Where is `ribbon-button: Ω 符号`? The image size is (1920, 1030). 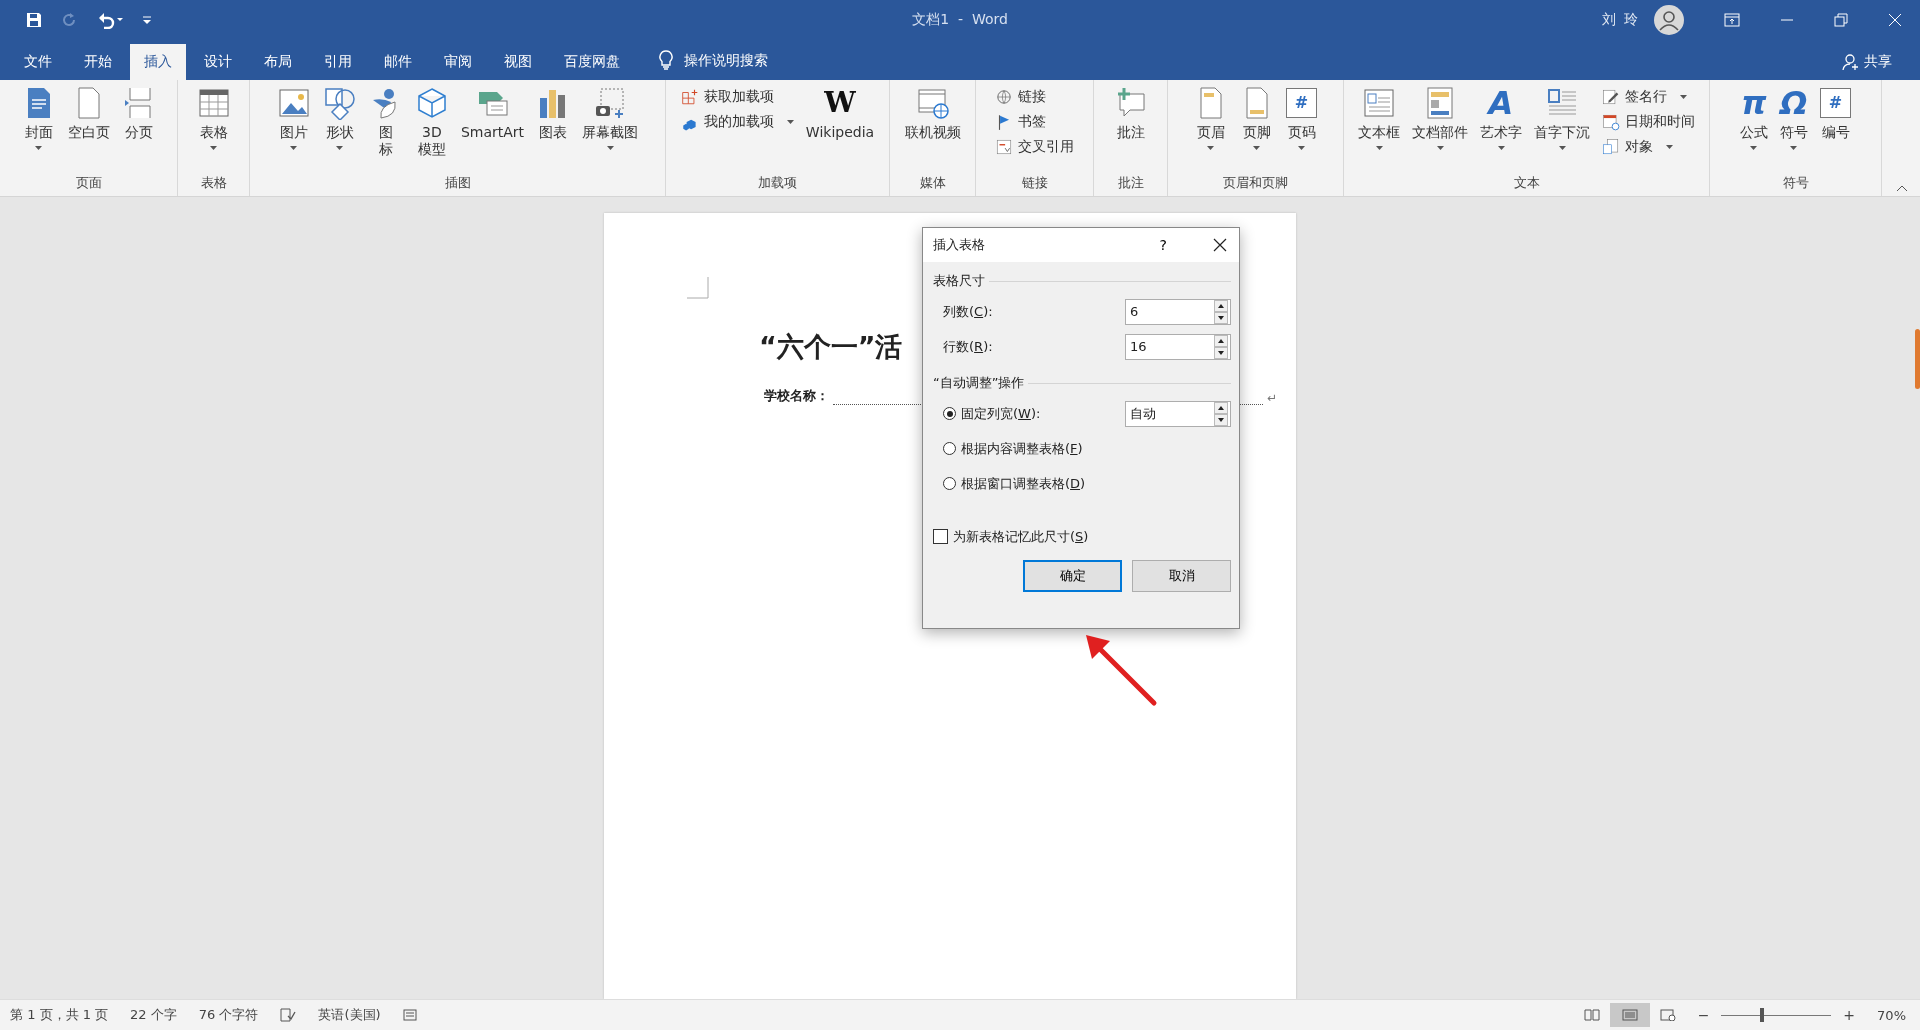
ribbon-button: Ω 符号 is located at coordinates (1793, 117).